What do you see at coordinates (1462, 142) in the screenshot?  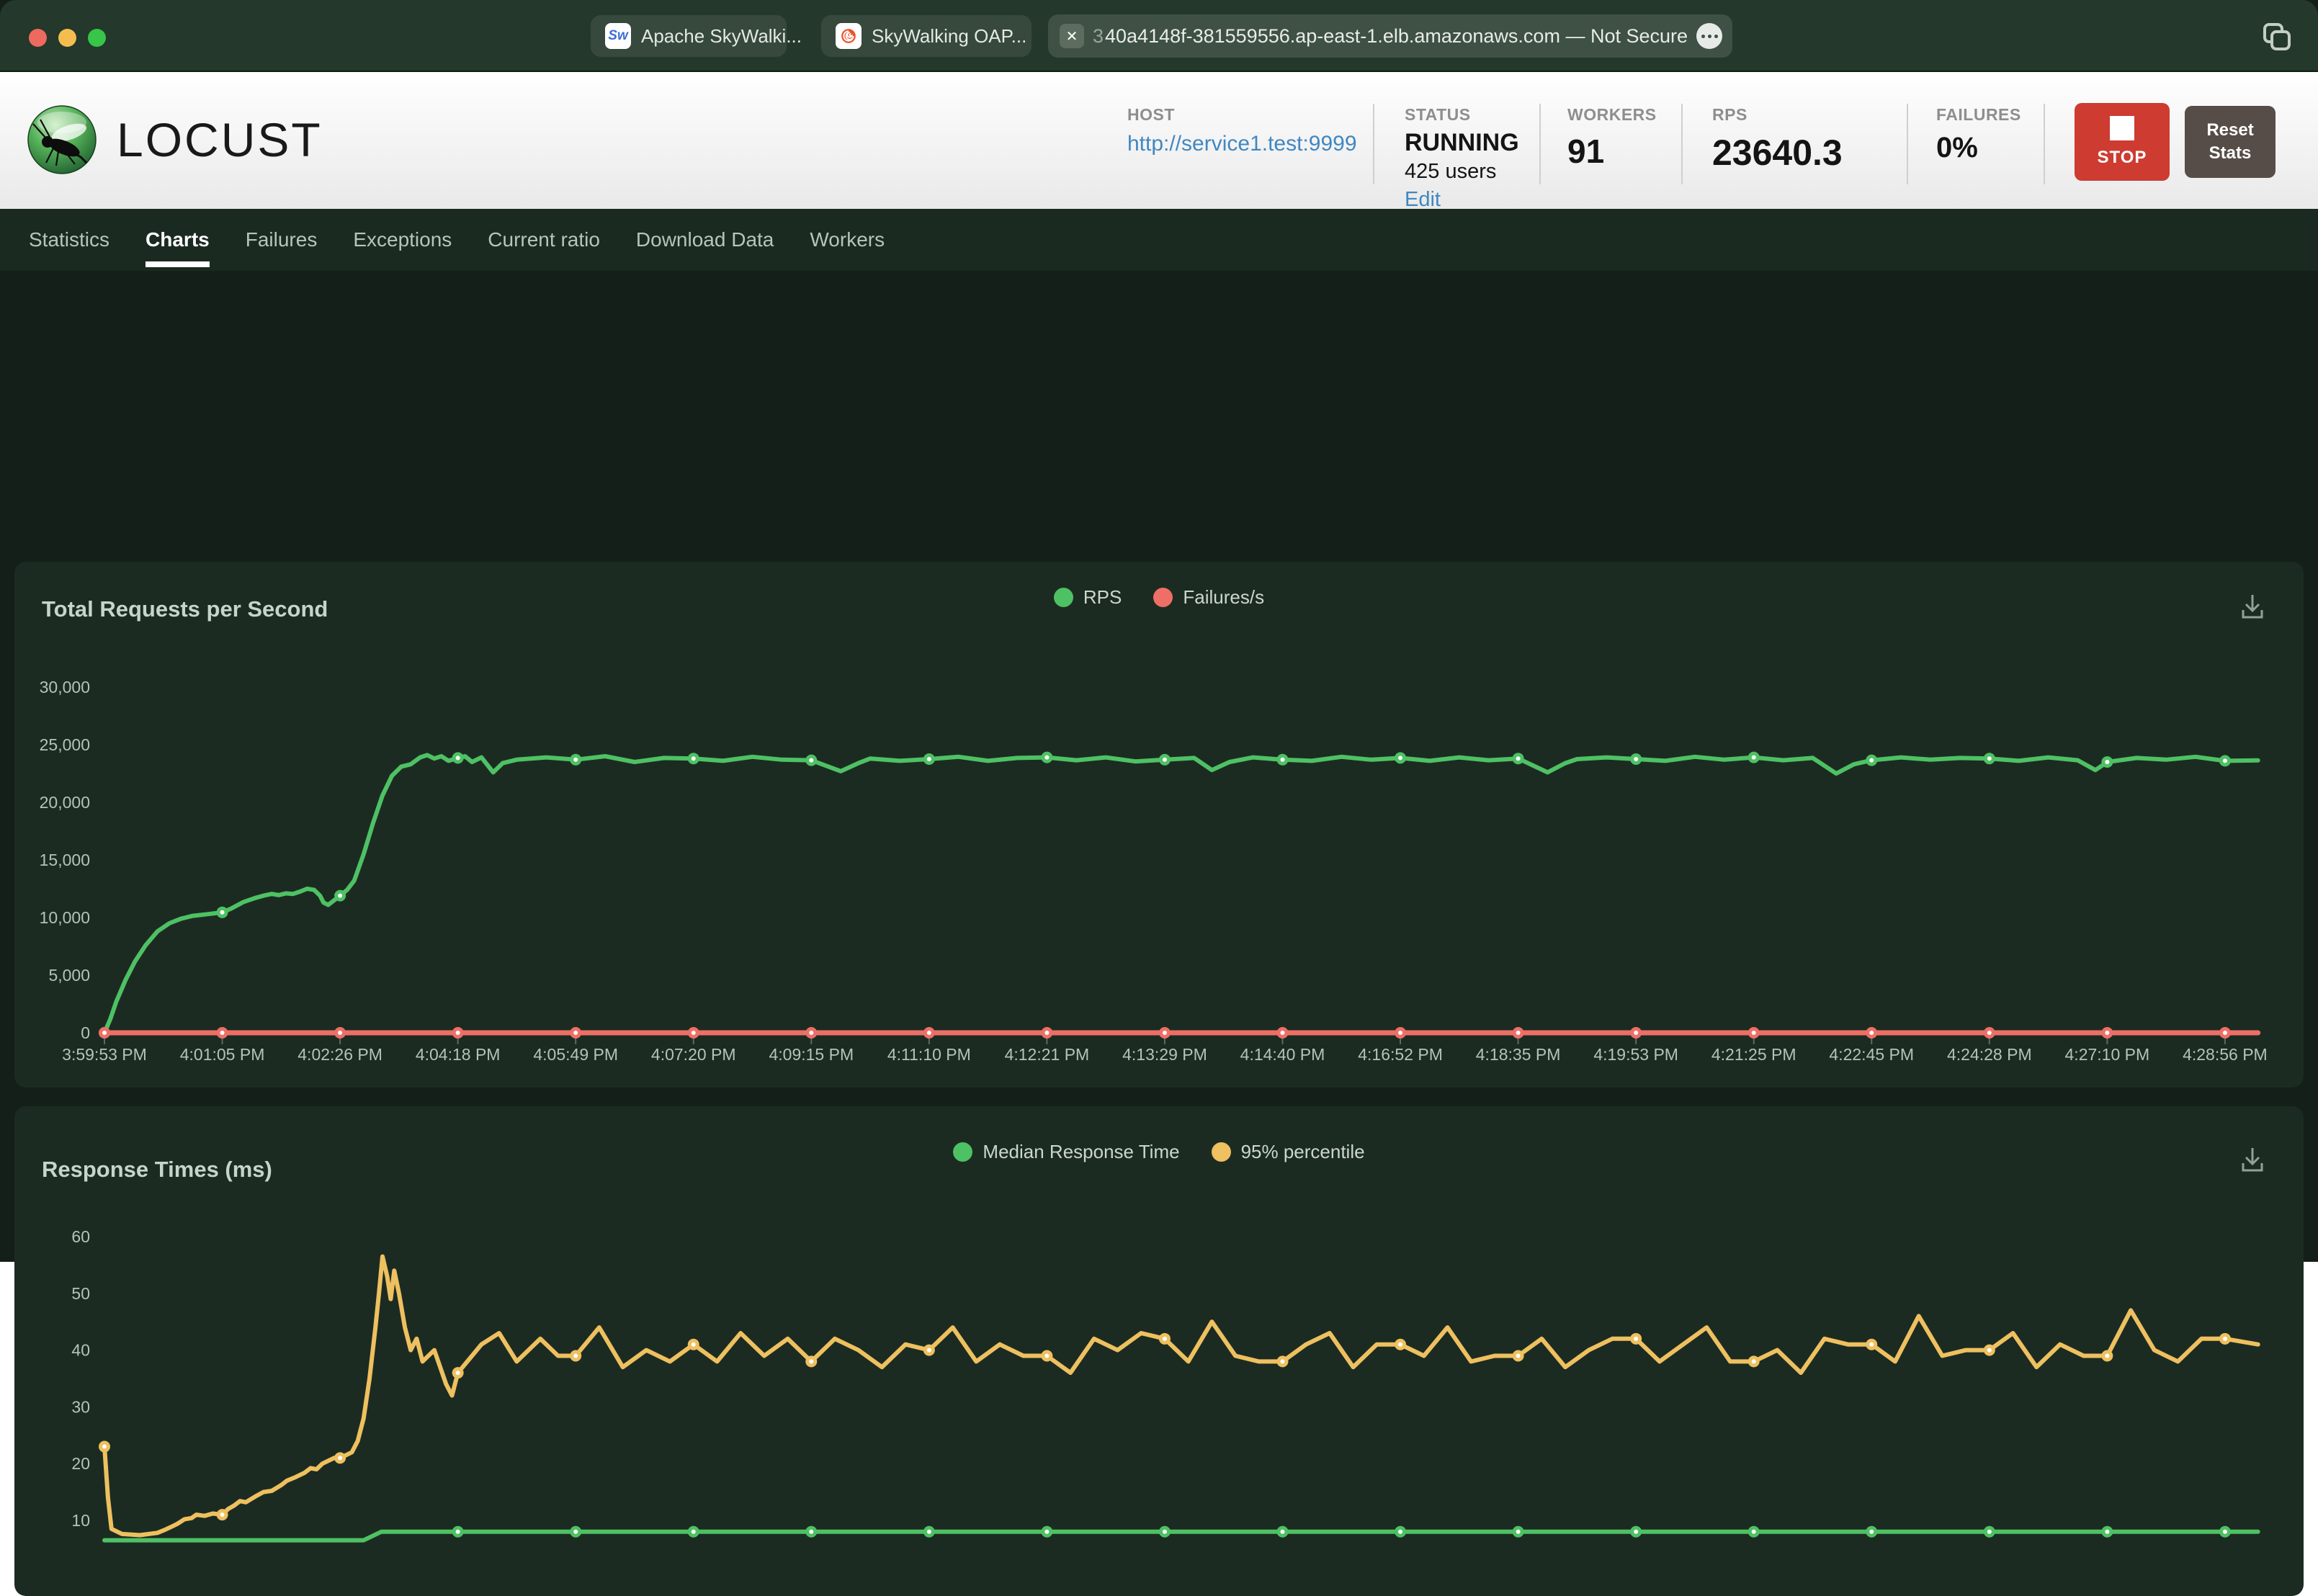 I see `status-value: RUNNING` at bounding box center [1462, 142].